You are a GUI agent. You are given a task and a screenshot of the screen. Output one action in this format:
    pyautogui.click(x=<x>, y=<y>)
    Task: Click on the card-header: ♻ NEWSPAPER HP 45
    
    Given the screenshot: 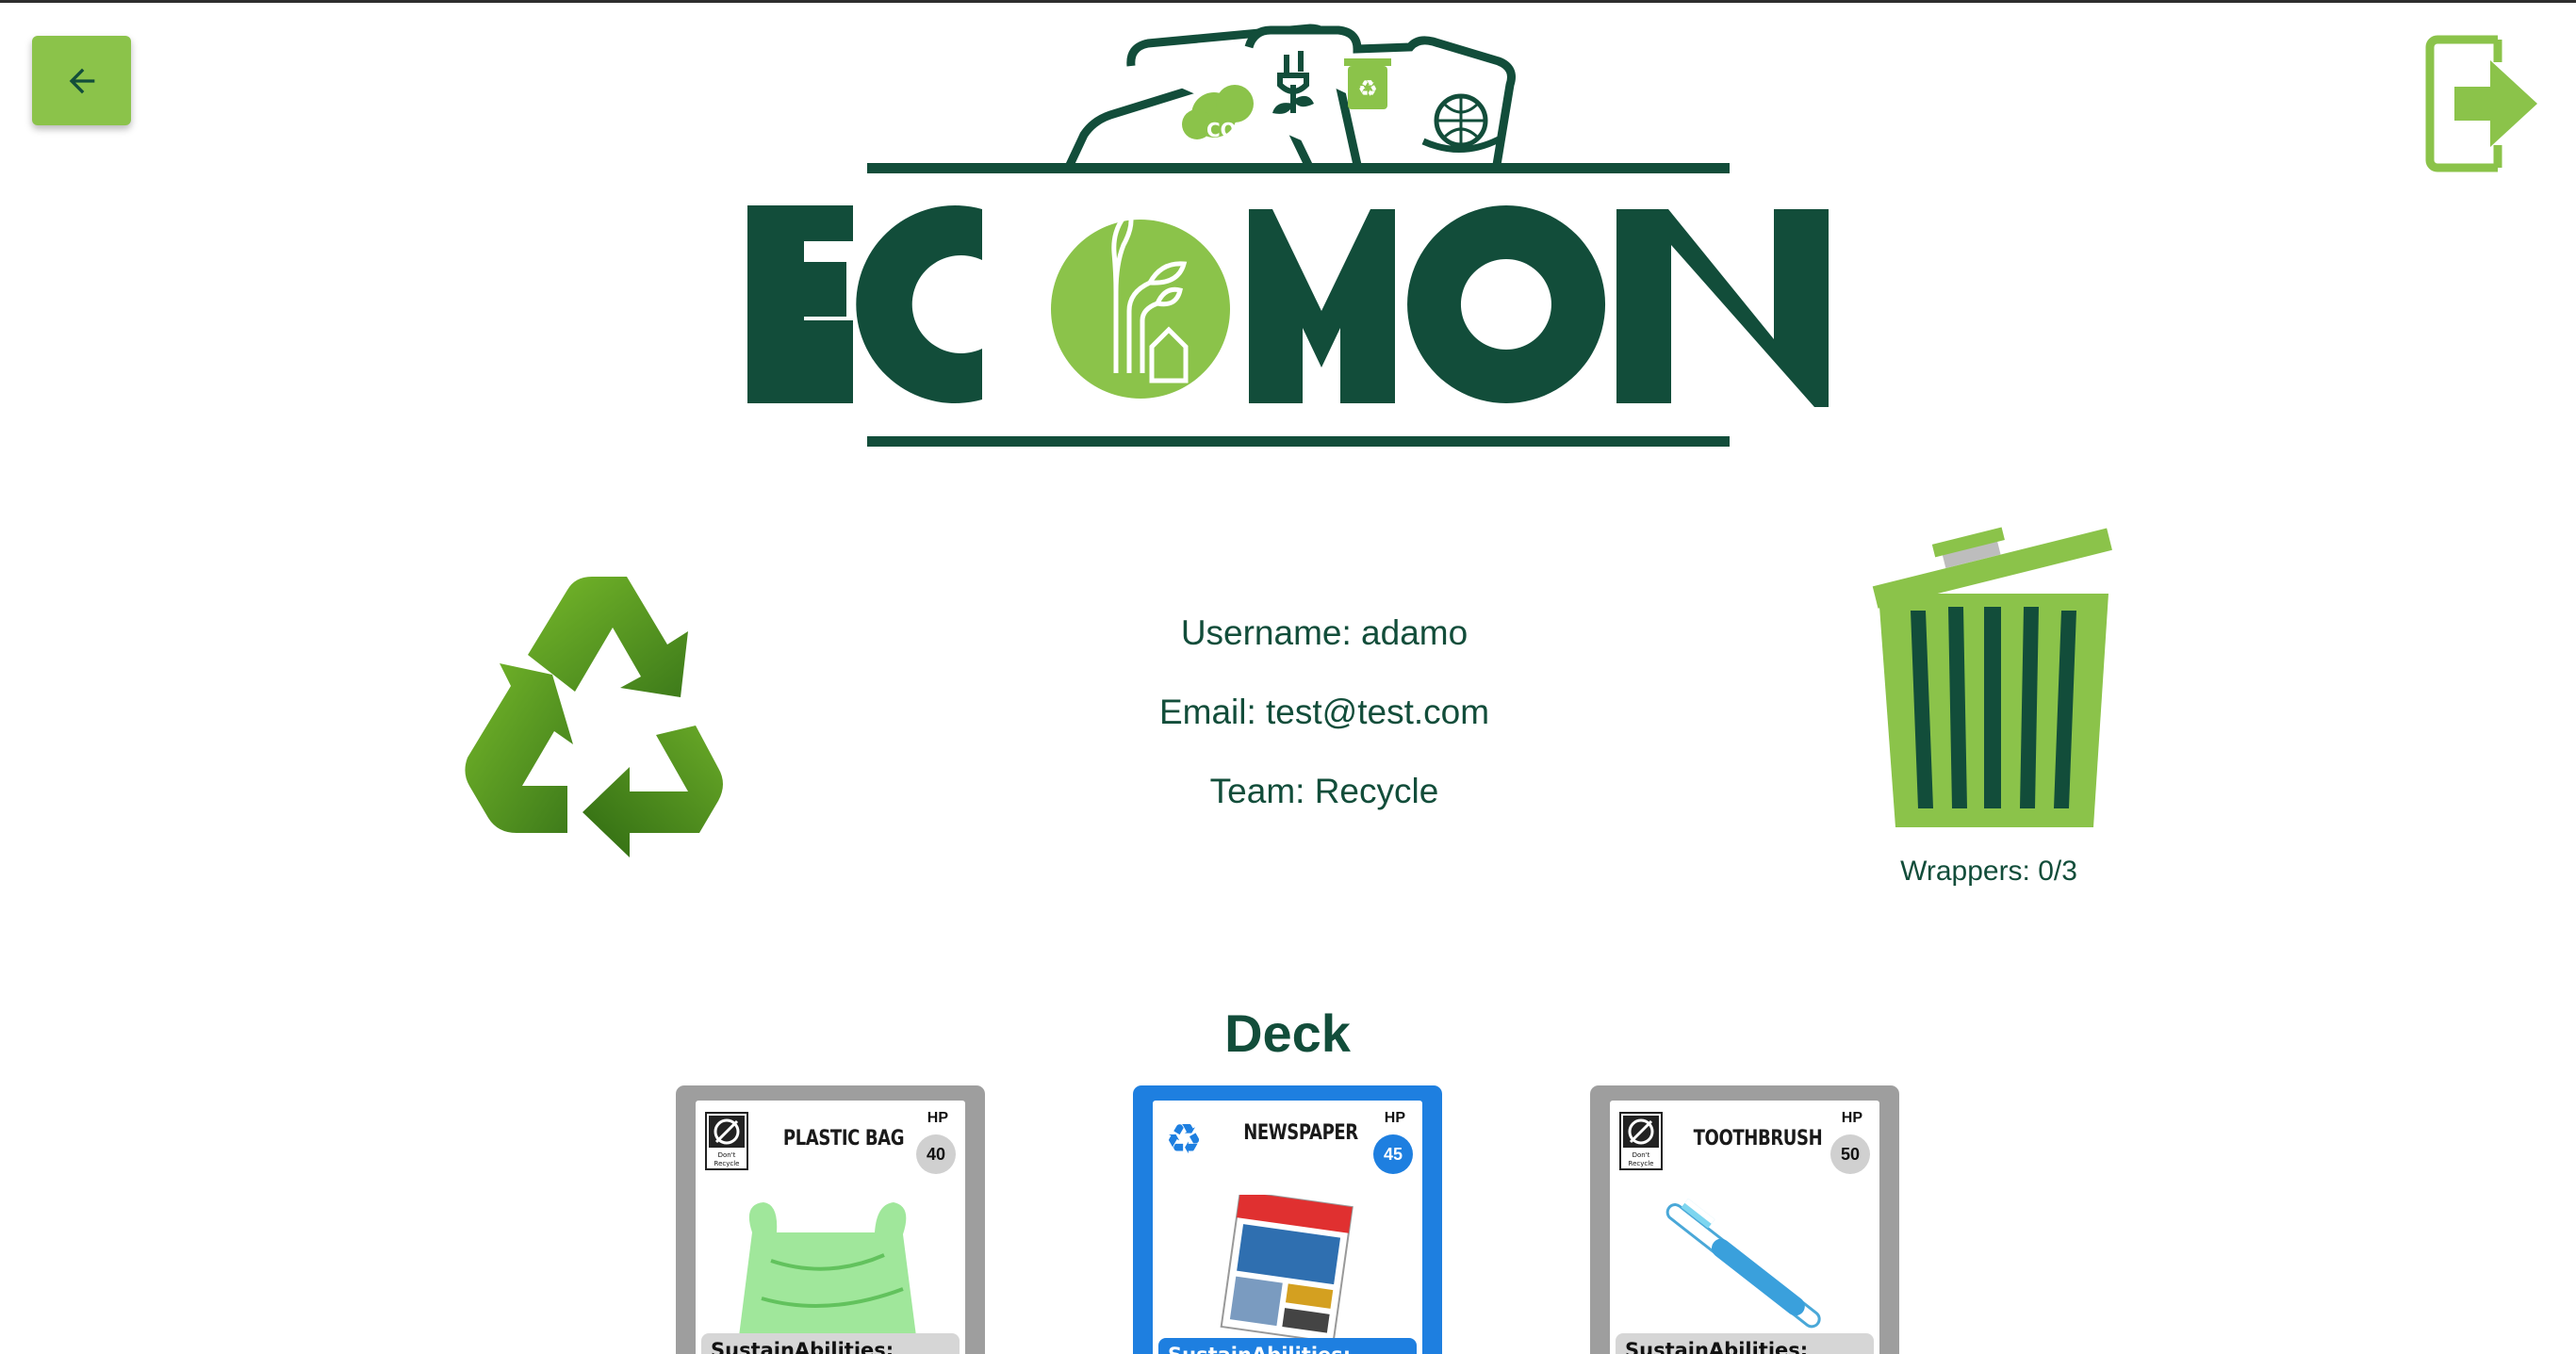 What is the action you would take?
    pyautogui.click(x=1287, y=1138)
    